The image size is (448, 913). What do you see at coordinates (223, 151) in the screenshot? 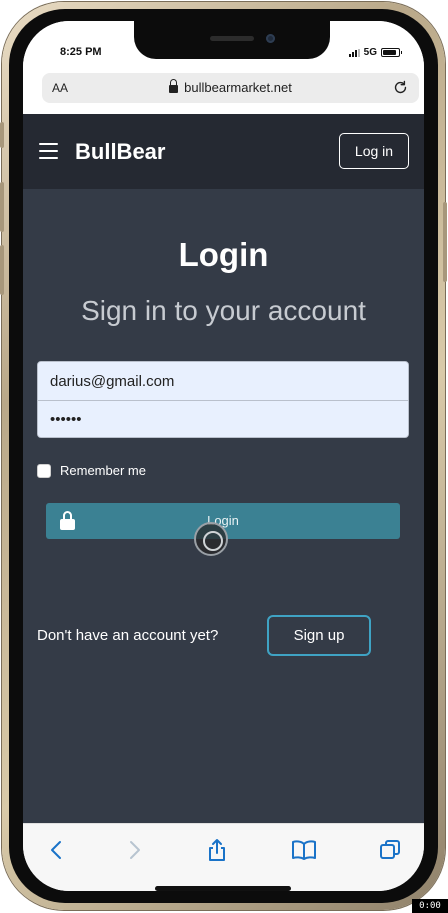
I see `site-header: BullBear Log in` at bounding box center [223, 151].